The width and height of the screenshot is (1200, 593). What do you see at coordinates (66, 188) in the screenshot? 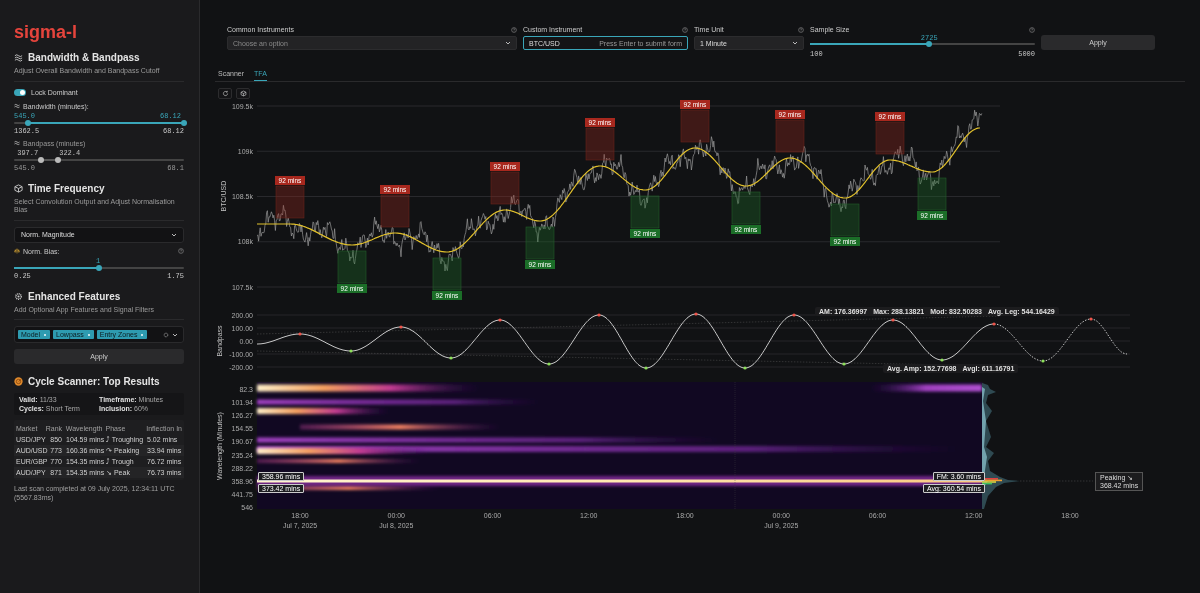
I see `section-title: Time Frequency` at bounding box center [66, 188].